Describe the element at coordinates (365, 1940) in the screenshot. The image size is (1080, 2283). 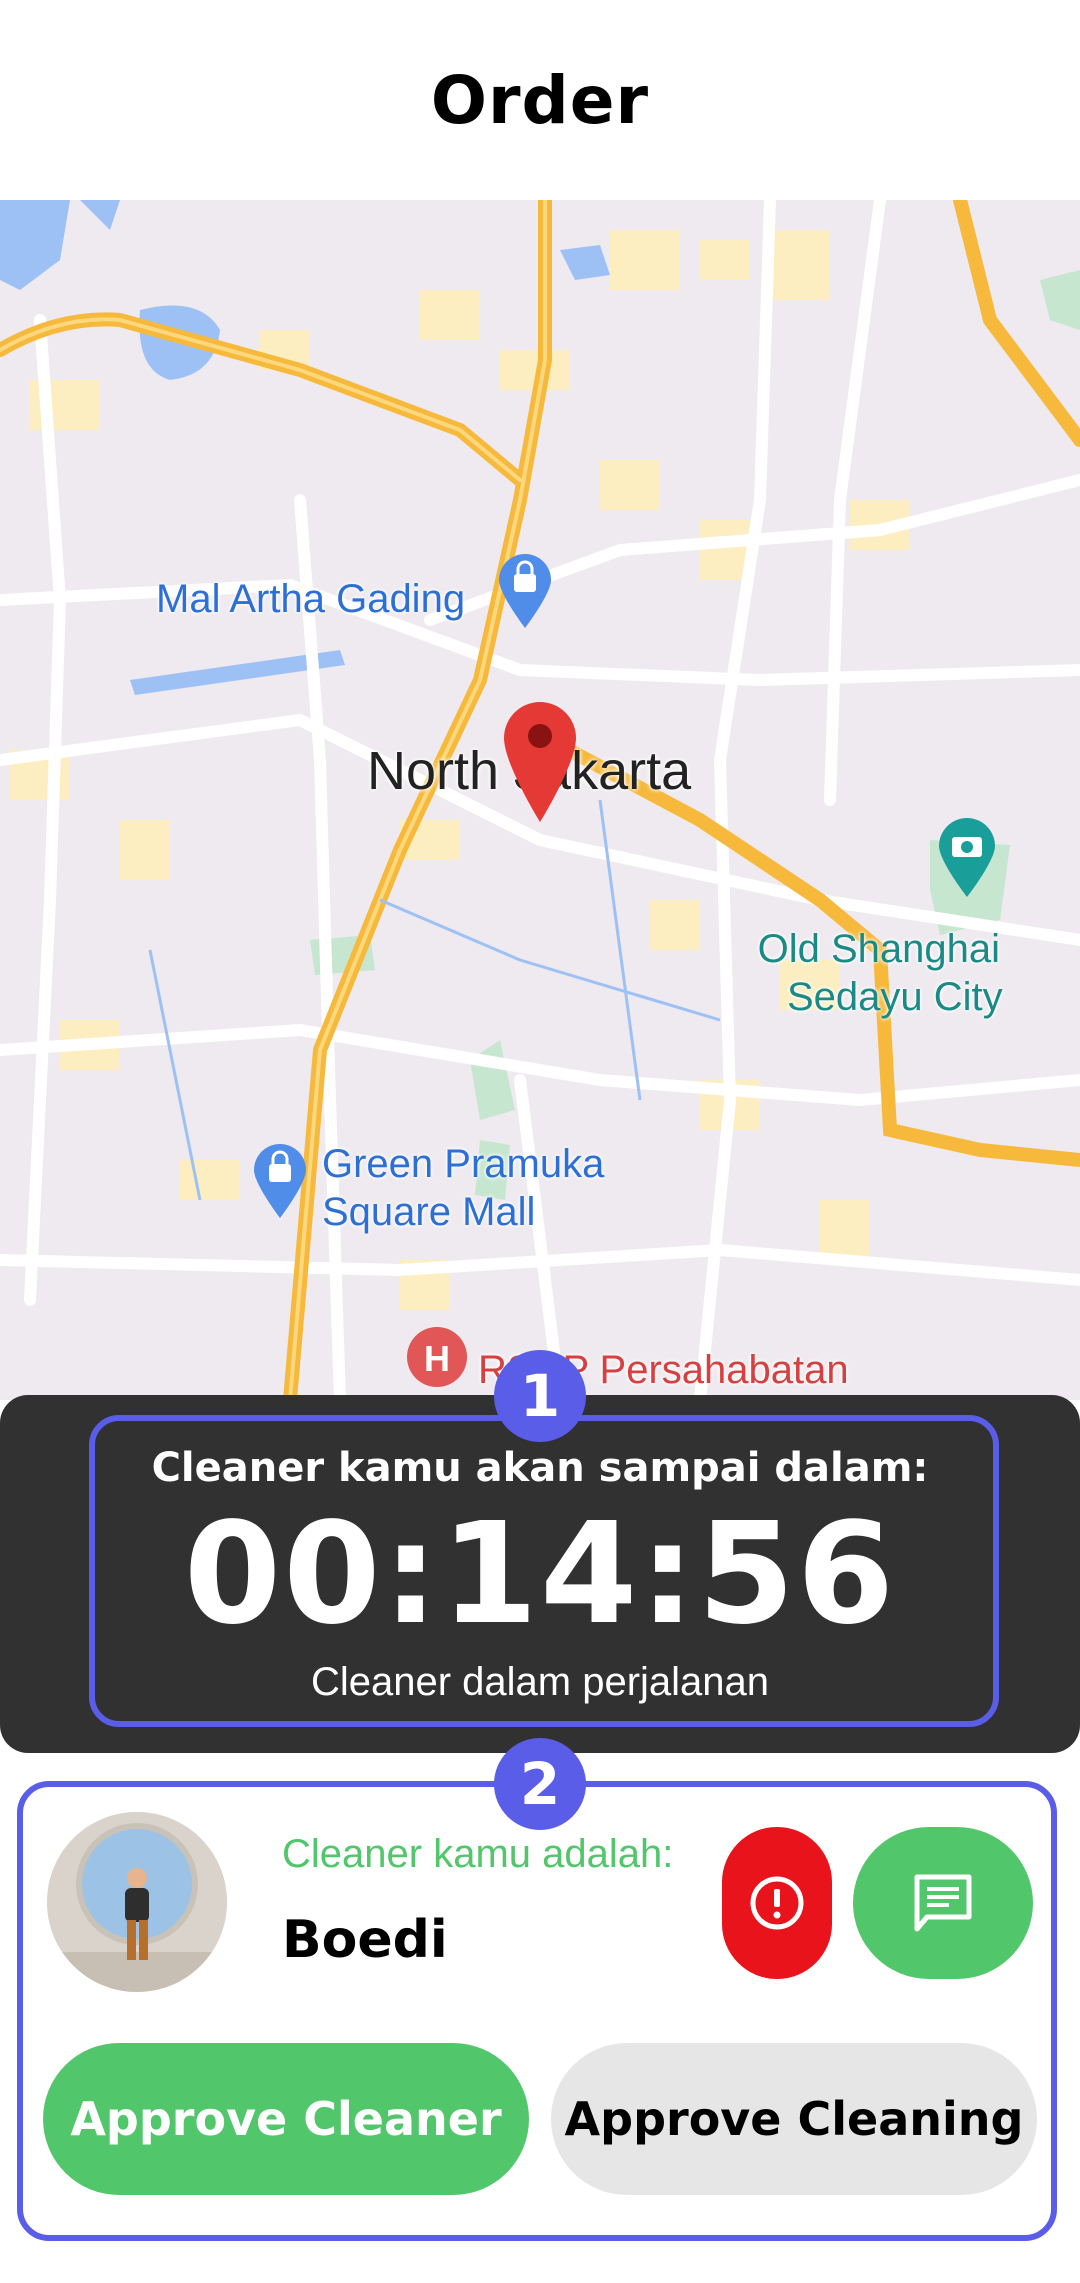
I see `cleaner-name: Boedi` at that location.